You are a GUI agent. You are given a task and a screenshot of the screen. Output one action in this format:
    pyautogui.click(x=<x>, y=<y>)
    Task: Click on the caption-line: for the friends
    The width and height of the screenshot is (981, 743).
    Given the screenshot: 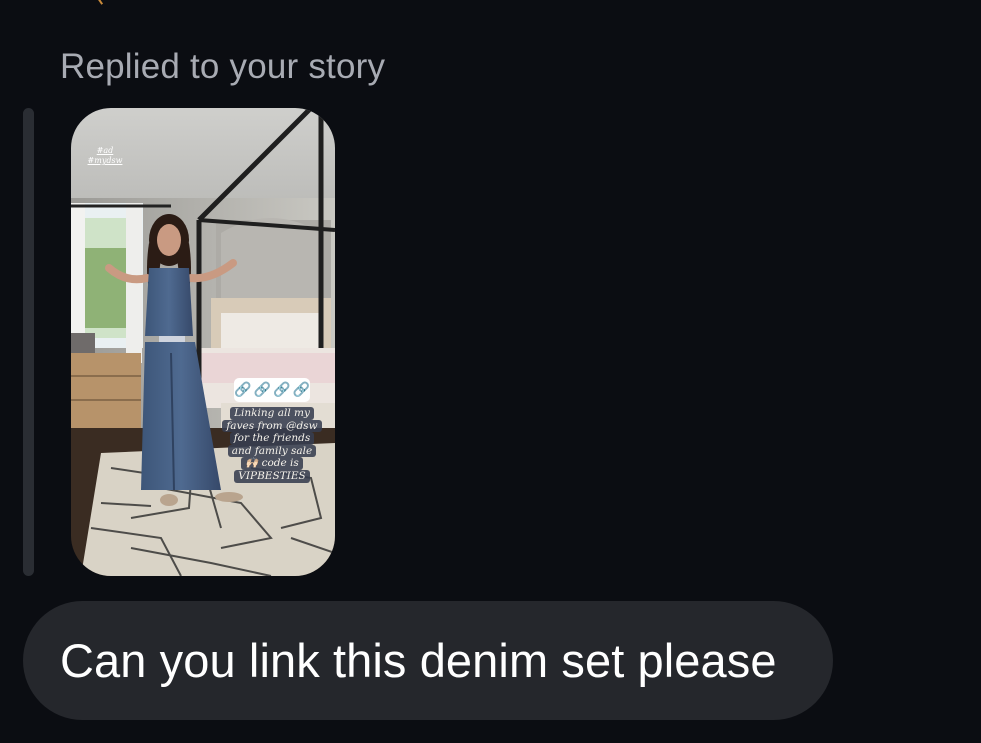 What is the action you would take?
    pyautogui.click(x=272, y=438)
    